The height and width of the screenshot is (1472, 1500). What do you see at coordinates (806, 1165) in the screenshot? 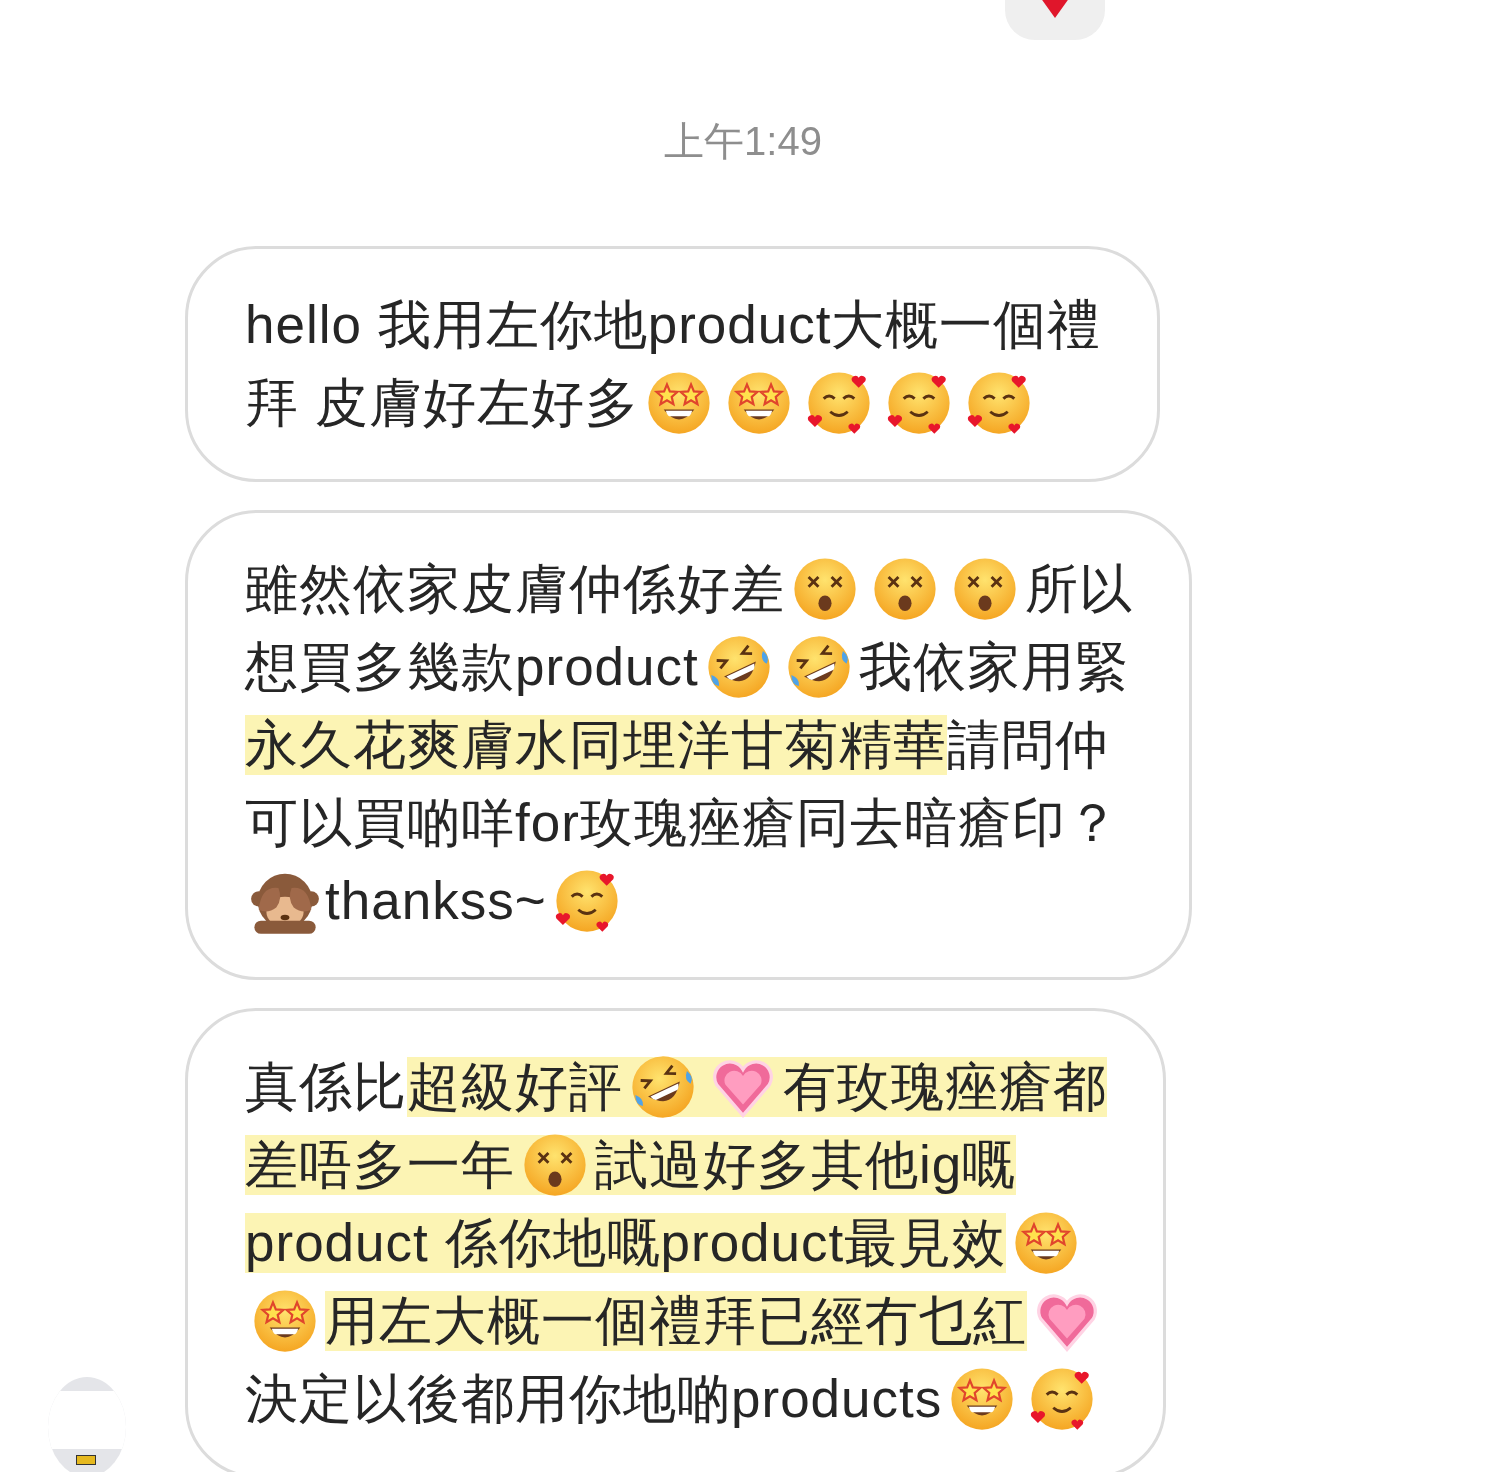
I see `message-text: 試過好多其他ig嘅` at bounding box center [806, 1165].